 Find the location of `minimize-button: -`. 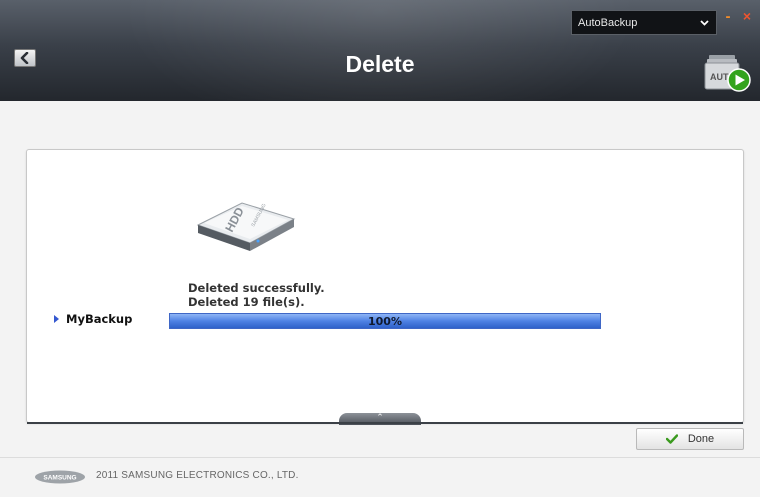

minimize-button: - is located at coordinates (728, 16).